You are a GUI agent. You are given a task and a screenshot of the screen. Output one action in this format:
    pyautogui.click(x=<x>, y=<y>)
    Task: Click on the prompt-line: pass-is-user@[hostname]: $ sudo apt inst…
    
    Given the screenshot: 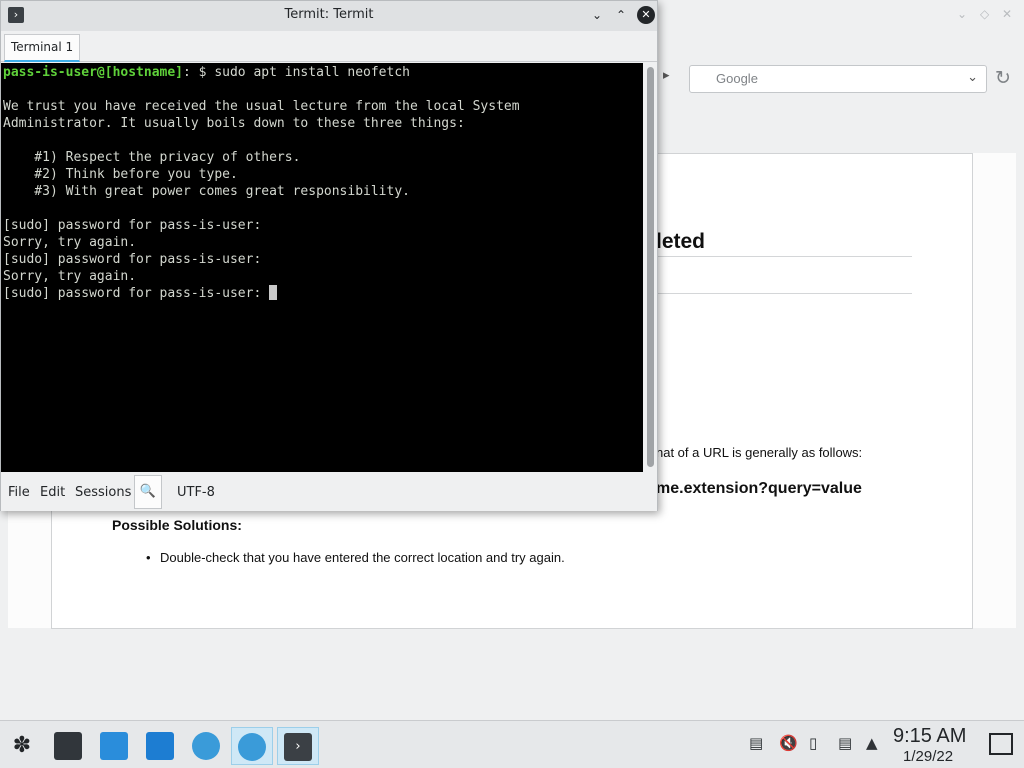 What is the action you would take?
    pyautogui.click(x=322, y=72)
    